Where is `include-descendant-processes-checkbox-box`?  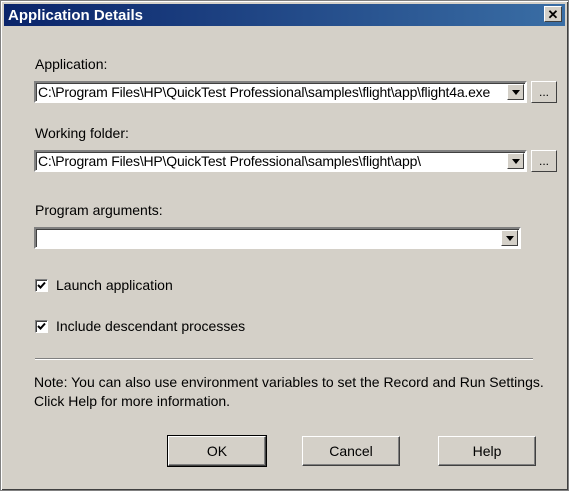 include-descendant-processes-checkbox-box is located at coordinates (41, 326).